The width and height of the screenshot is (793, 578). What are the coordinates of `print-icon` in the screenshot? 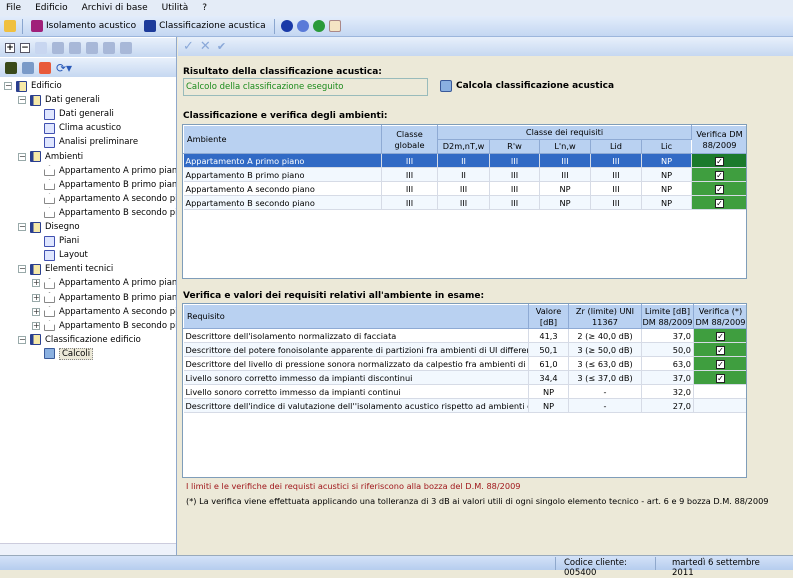 It's located at (28, 67).